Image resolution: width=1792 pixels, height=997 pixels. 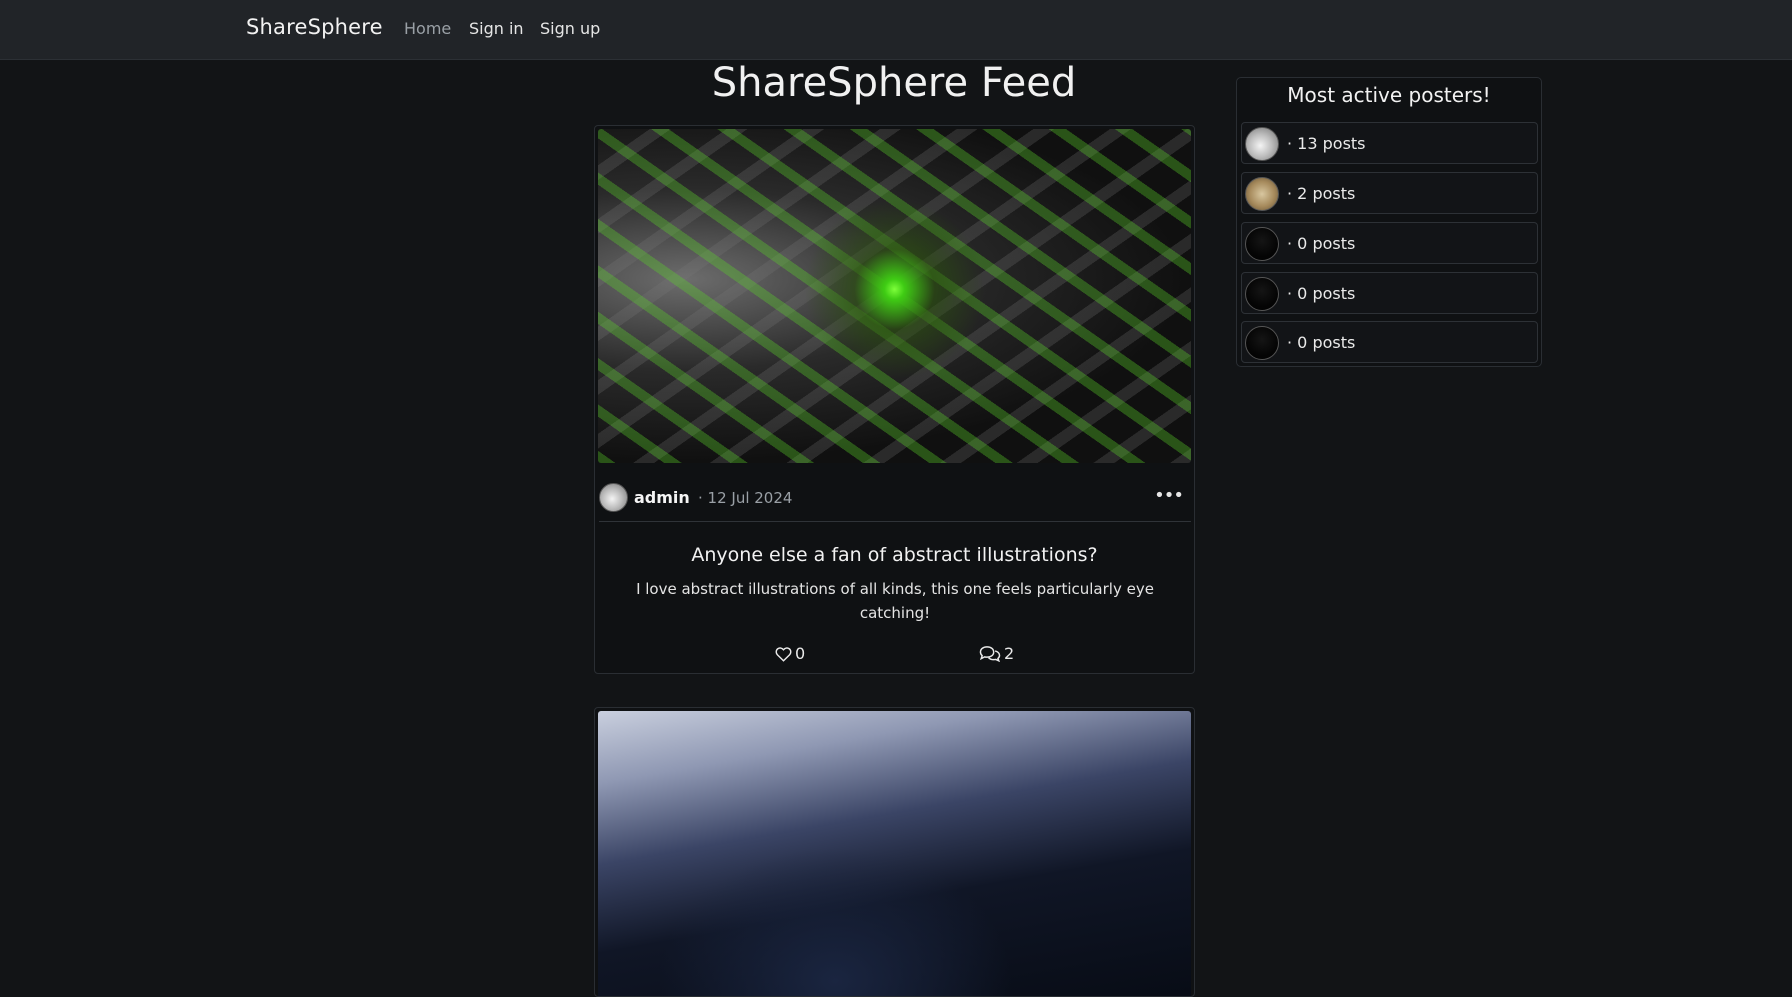 I want to click on author-avatar, so click(x=613, y=497).